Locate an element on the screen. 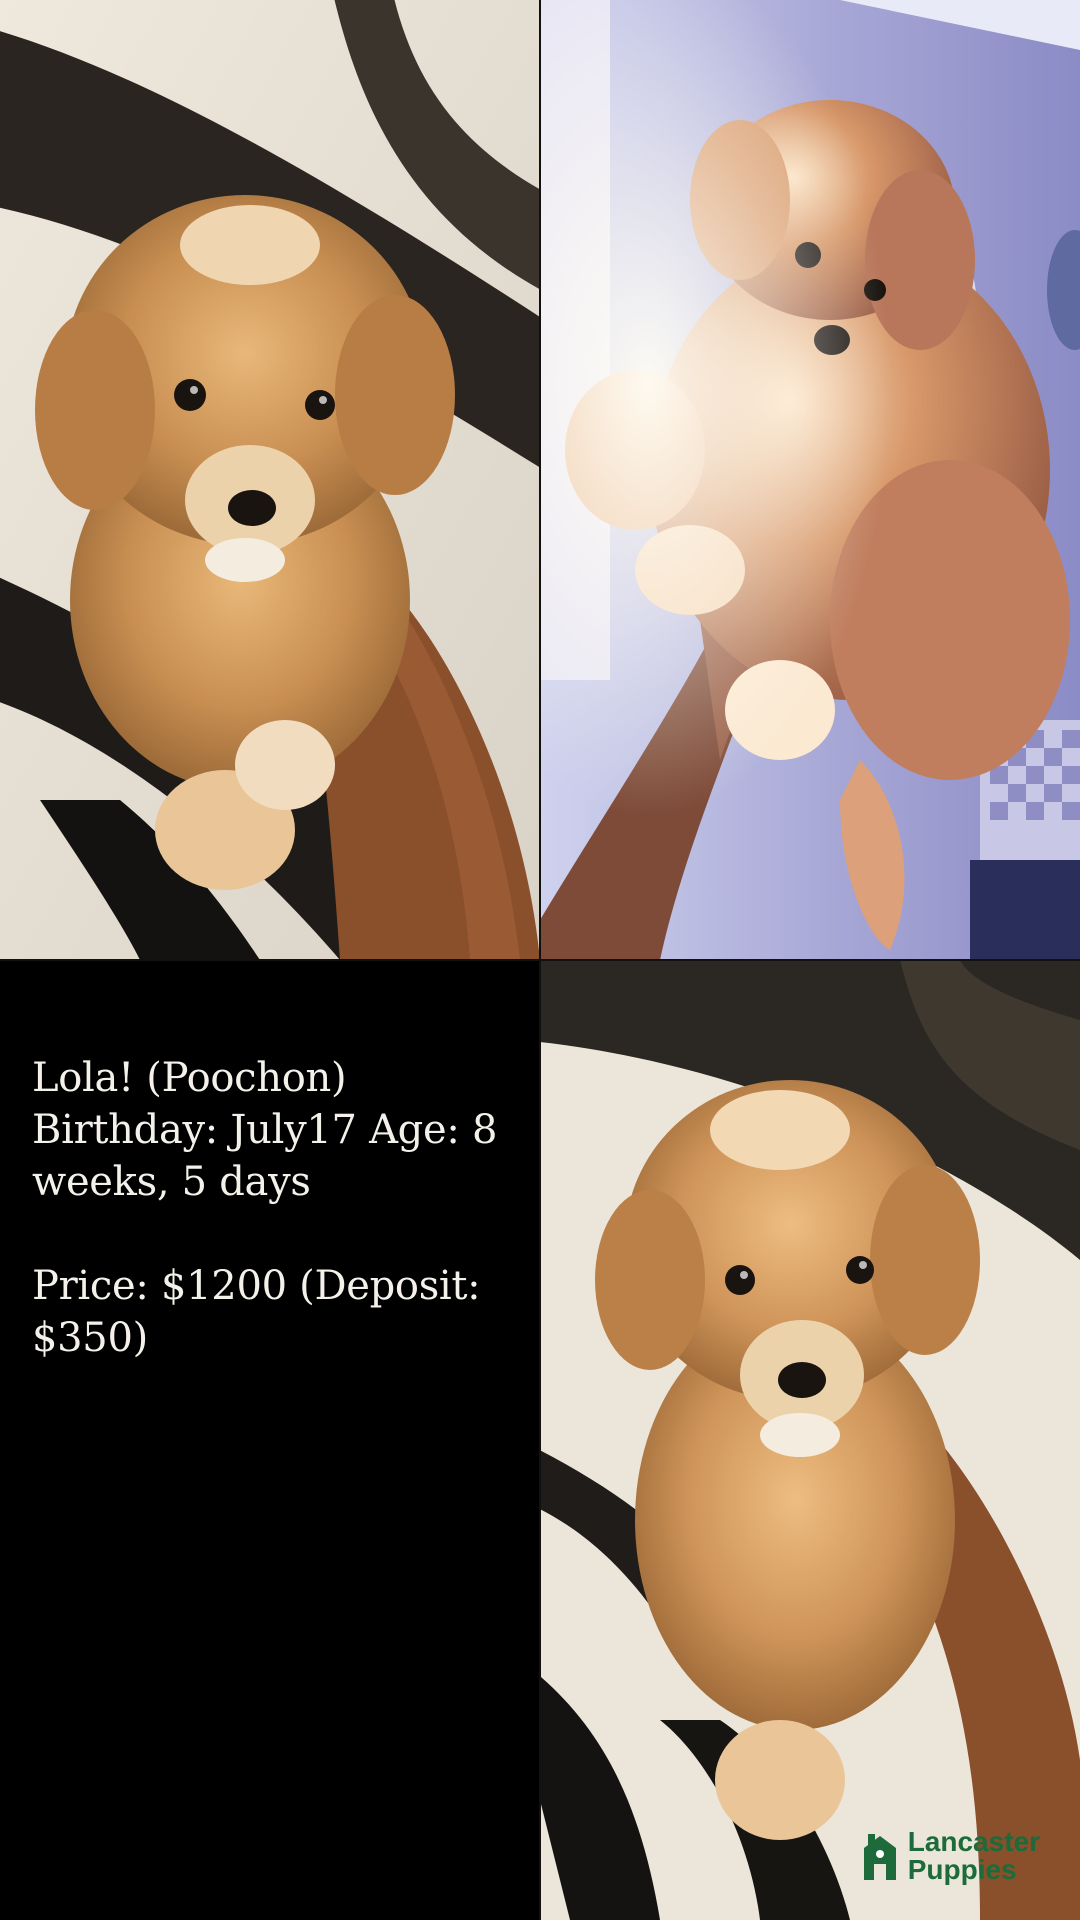 This screenshot has width=1080, height=1920. logo-word-puppies: Puppies is located at coordinates (962, 1869).